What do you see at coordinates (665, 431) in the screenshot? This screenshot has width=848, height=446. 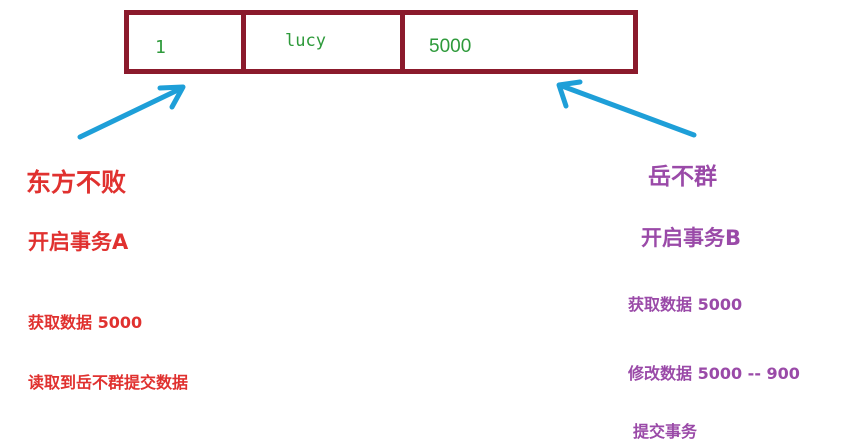 I see `right-step-commit: 提交事务` at bounding box center [665, 431].